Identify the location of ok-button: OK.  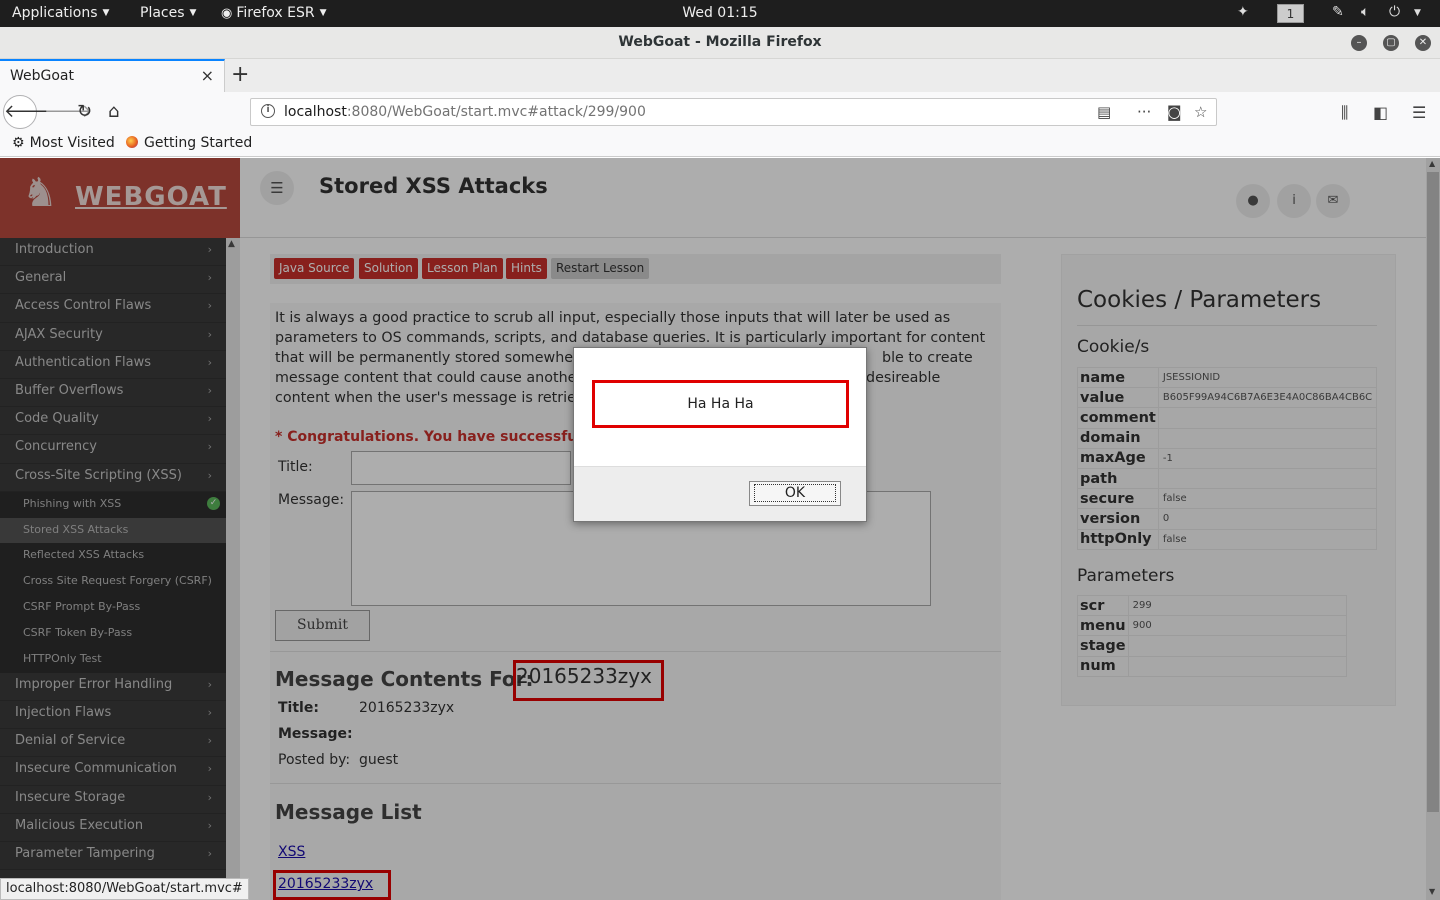
(795, 493).